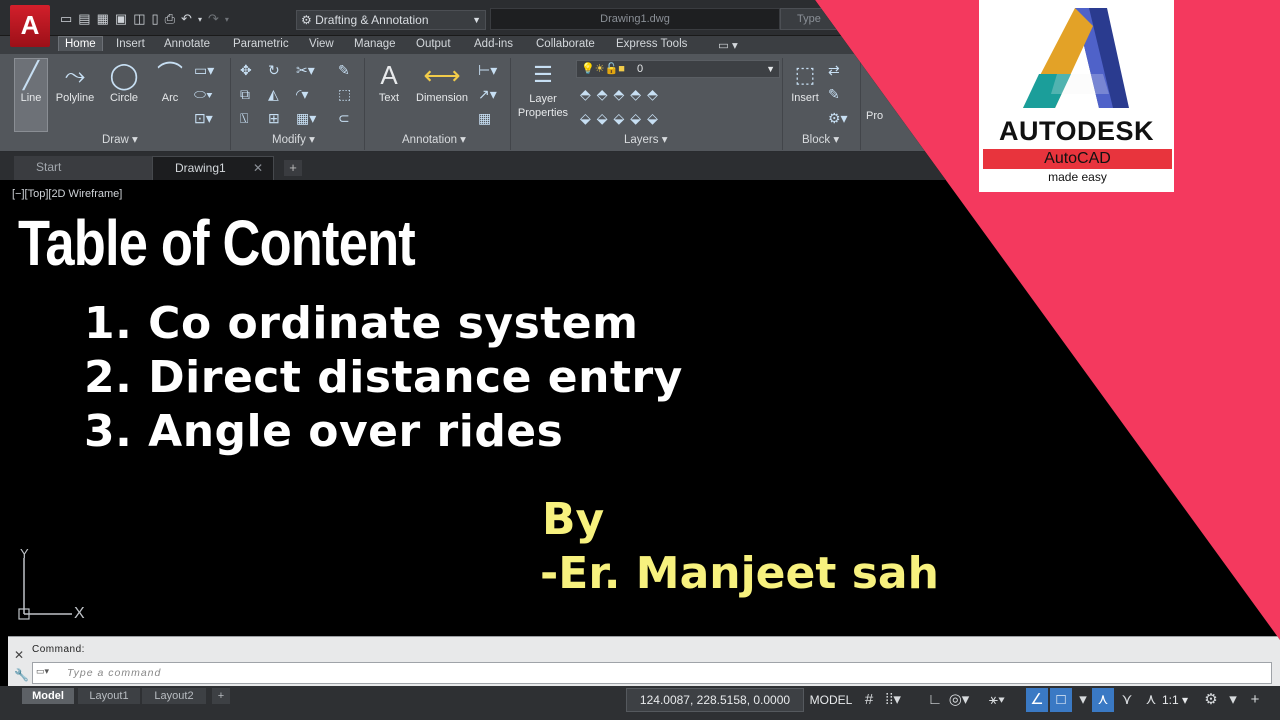 The height and width of the screenshot is (720, 1280). I want to click on mobile-icon: ▯, so click(154, 19).